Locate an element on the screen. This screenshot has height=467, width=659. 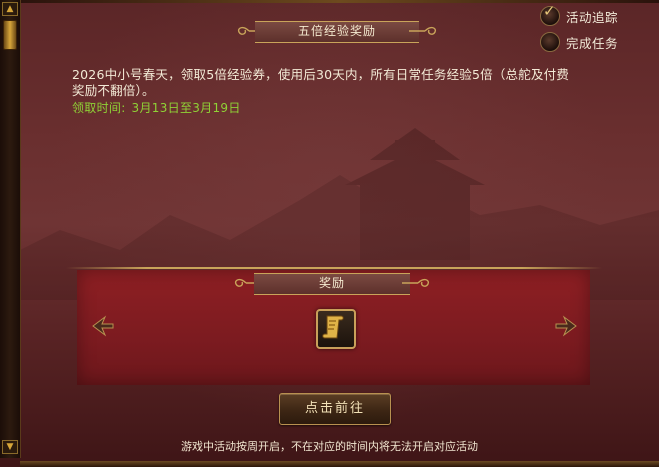
option-complete-quest: 完成任务 is located at coordinates (579, 42).